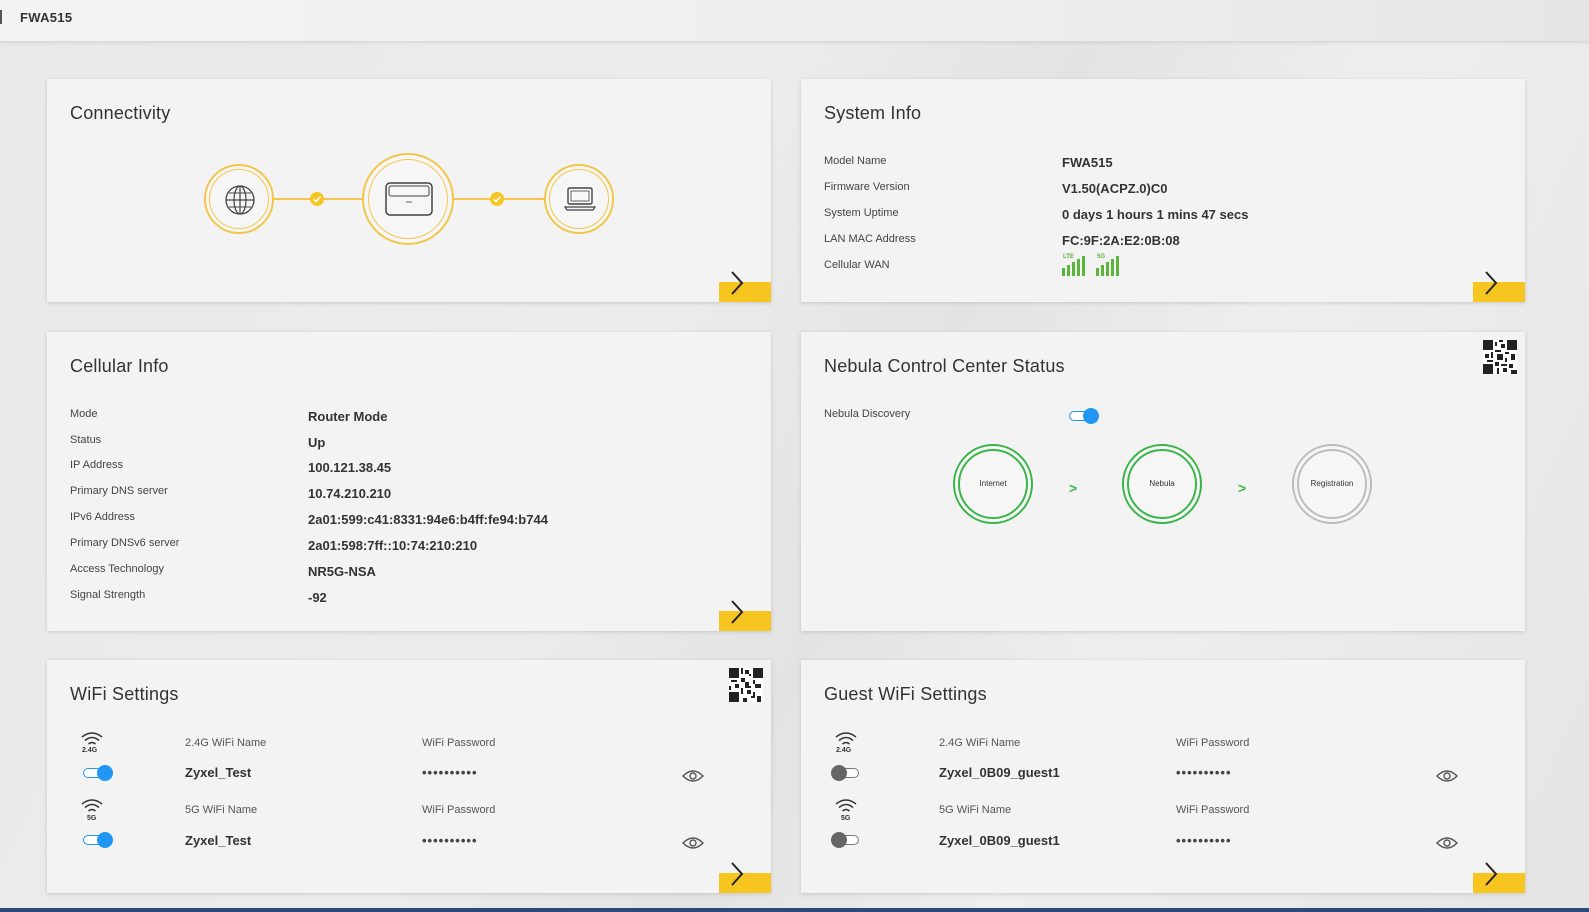 This screenshot has width=1589, height=912. What do you see at coordinates (84, 414) in the screenshot?
I see `row-label: Mode` at bounding box center [84, 414].